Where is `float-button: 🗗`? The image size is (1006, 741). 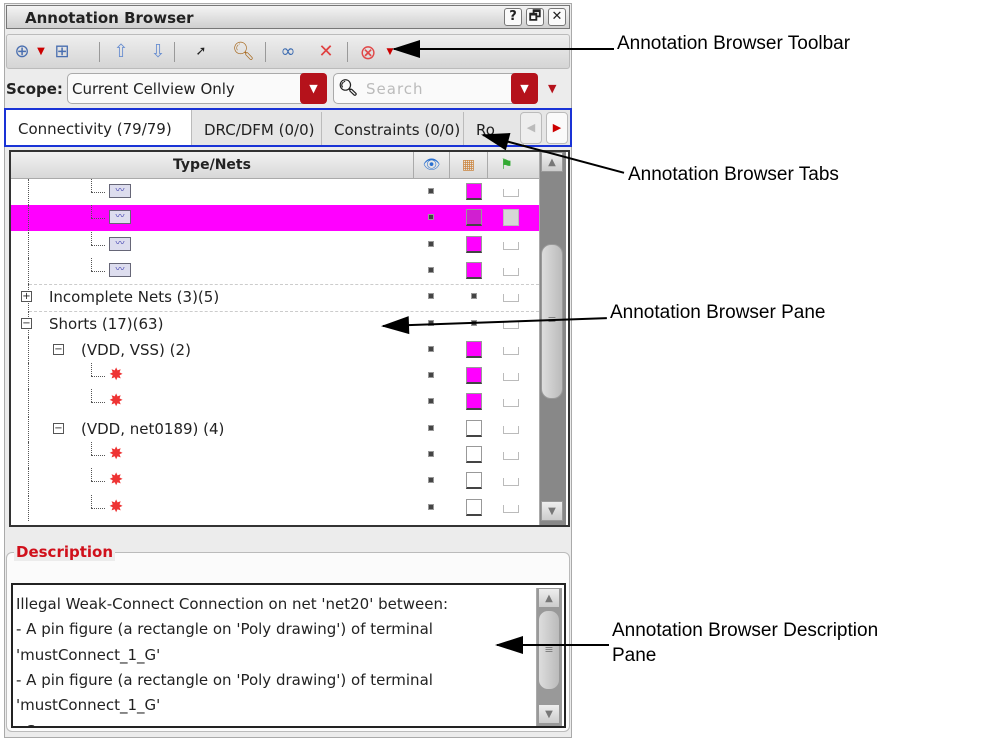
float-button: 🗗 is located at coordinates (535, 17).